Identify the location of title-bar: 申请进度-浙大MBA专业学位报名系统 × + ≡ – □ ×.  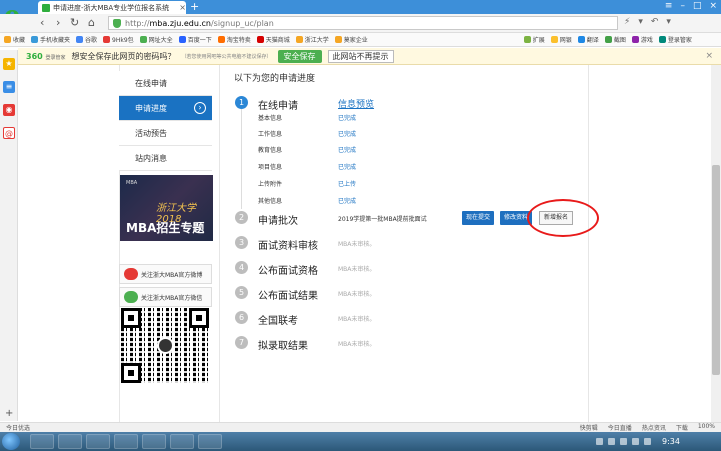
(360, 7).